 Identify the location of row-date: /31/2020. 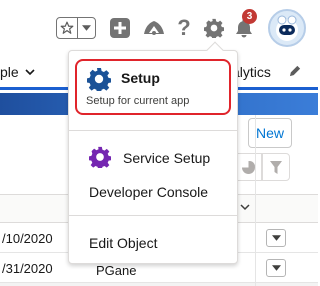
(27, 268).